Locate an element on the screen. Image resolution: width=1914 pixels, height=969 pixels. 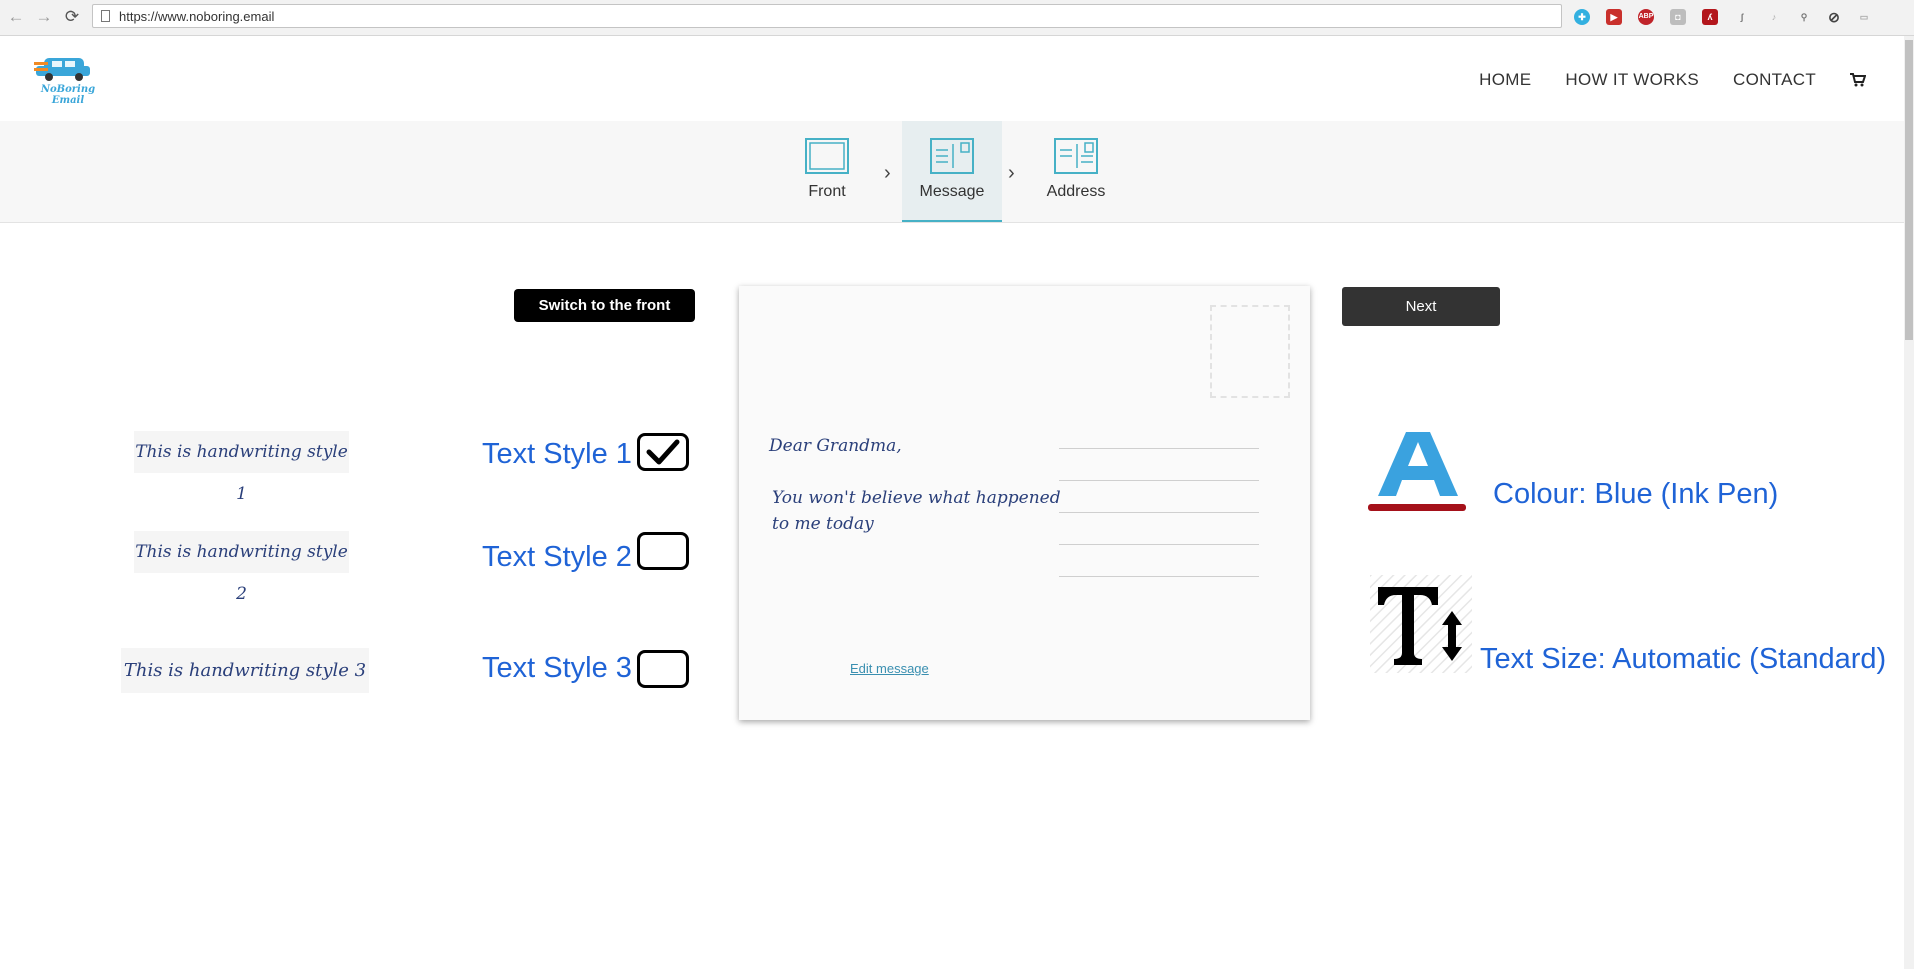
text-style-2-checkbox is located at coordinates (663, 551).